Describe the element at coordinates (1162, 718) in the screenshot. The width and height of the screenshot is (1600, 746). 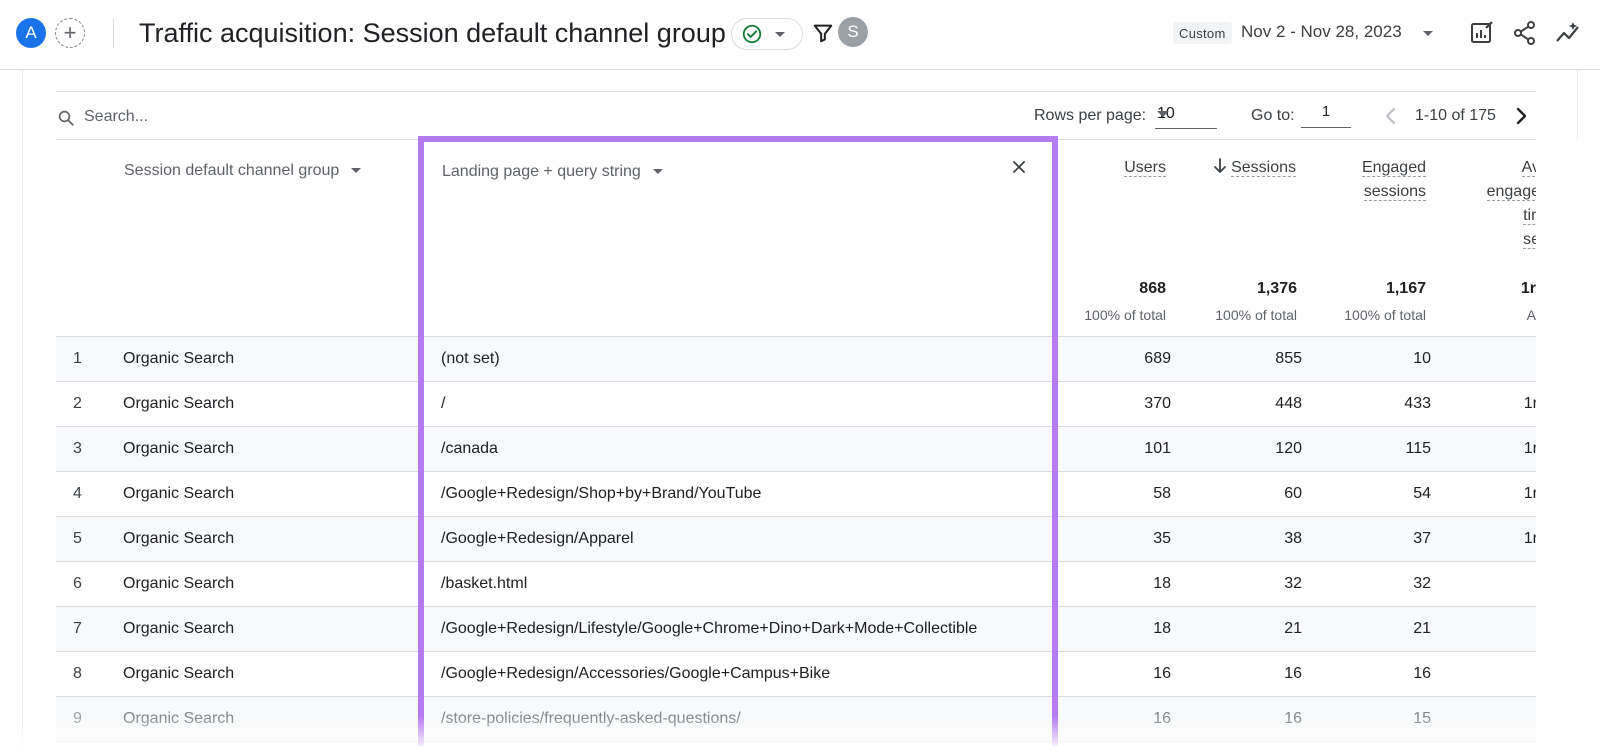
I see `users-cell: 16` at that location.